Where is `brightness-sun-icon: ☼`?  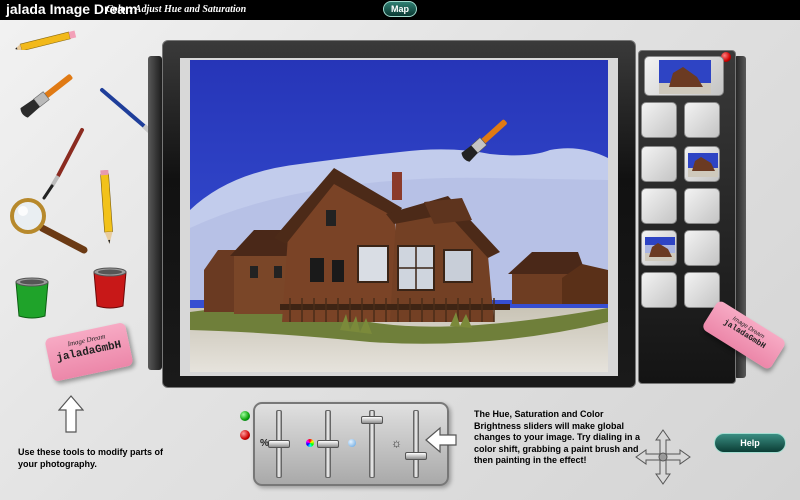
brightness-sun-icon: ☼ is located at coordinates (396, 443).